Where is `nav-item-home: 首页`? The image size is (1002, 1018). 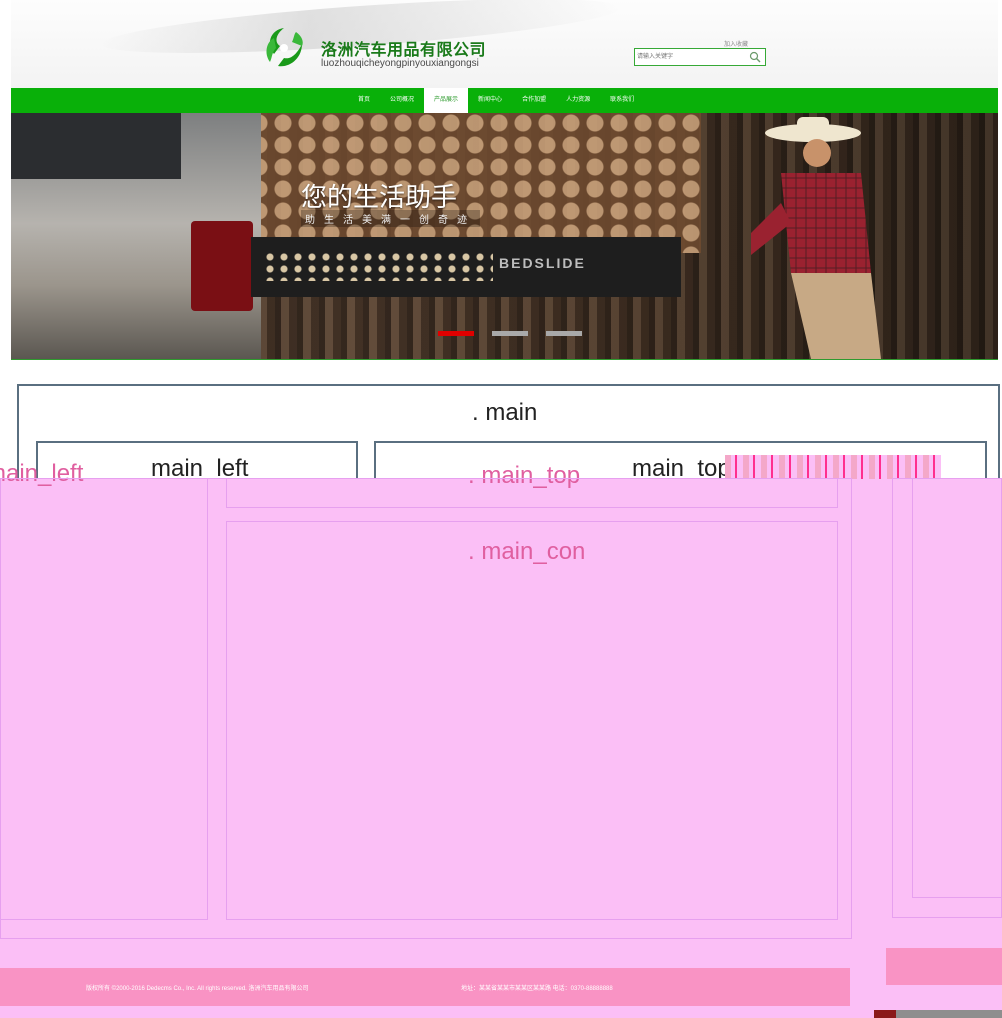 nav-item-home: 首页 is located at coordinates (364, 100).